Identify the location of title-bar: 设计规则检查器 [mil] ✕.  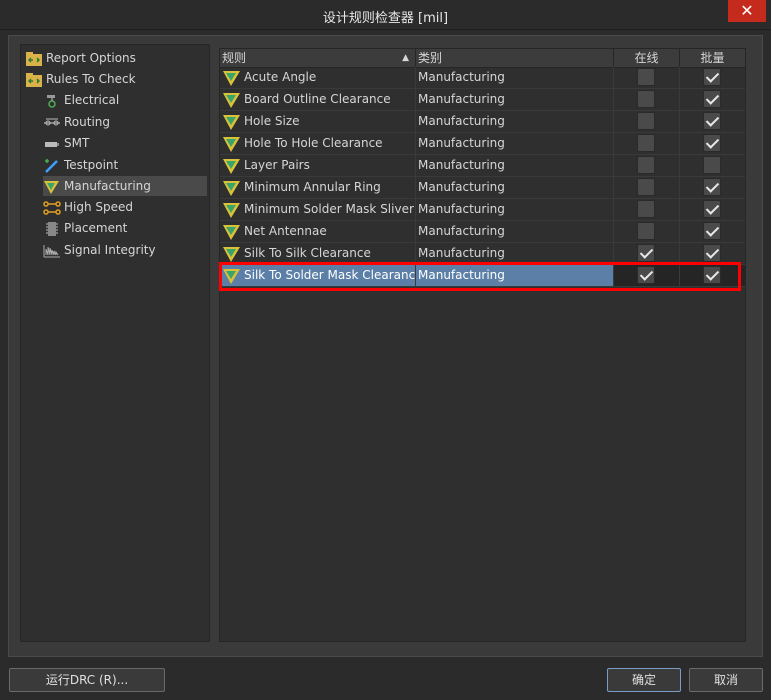
(385, 15).